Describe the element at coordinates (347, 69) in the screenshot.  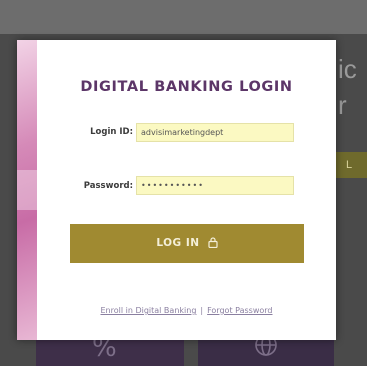
I see `background-heading-fragment: ic` at that location.